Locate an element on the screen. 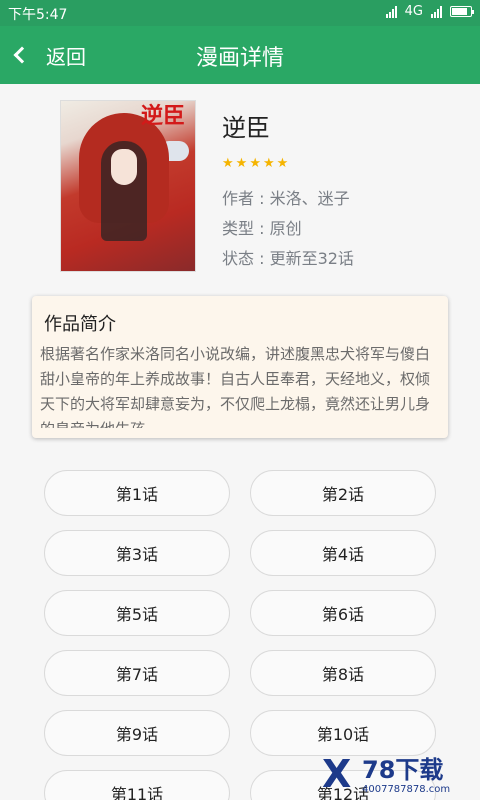  status-bar: 下午5:47 4G is located at coordinates (240, 13).